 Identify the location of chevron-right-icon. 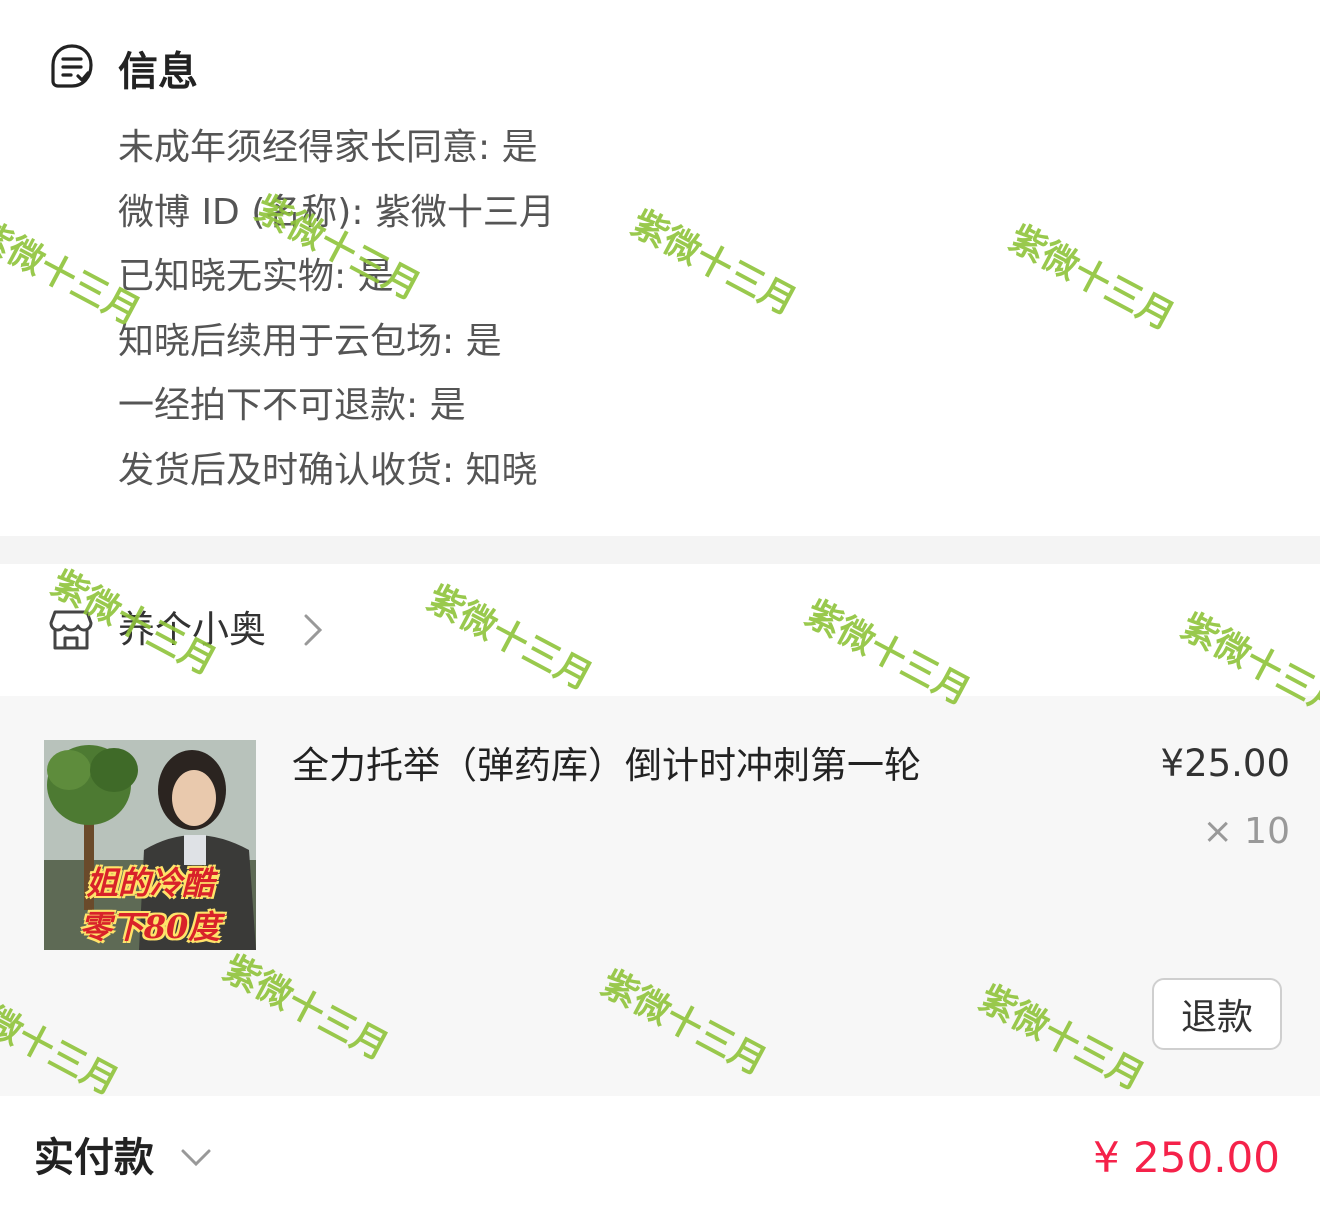
(313, 630).